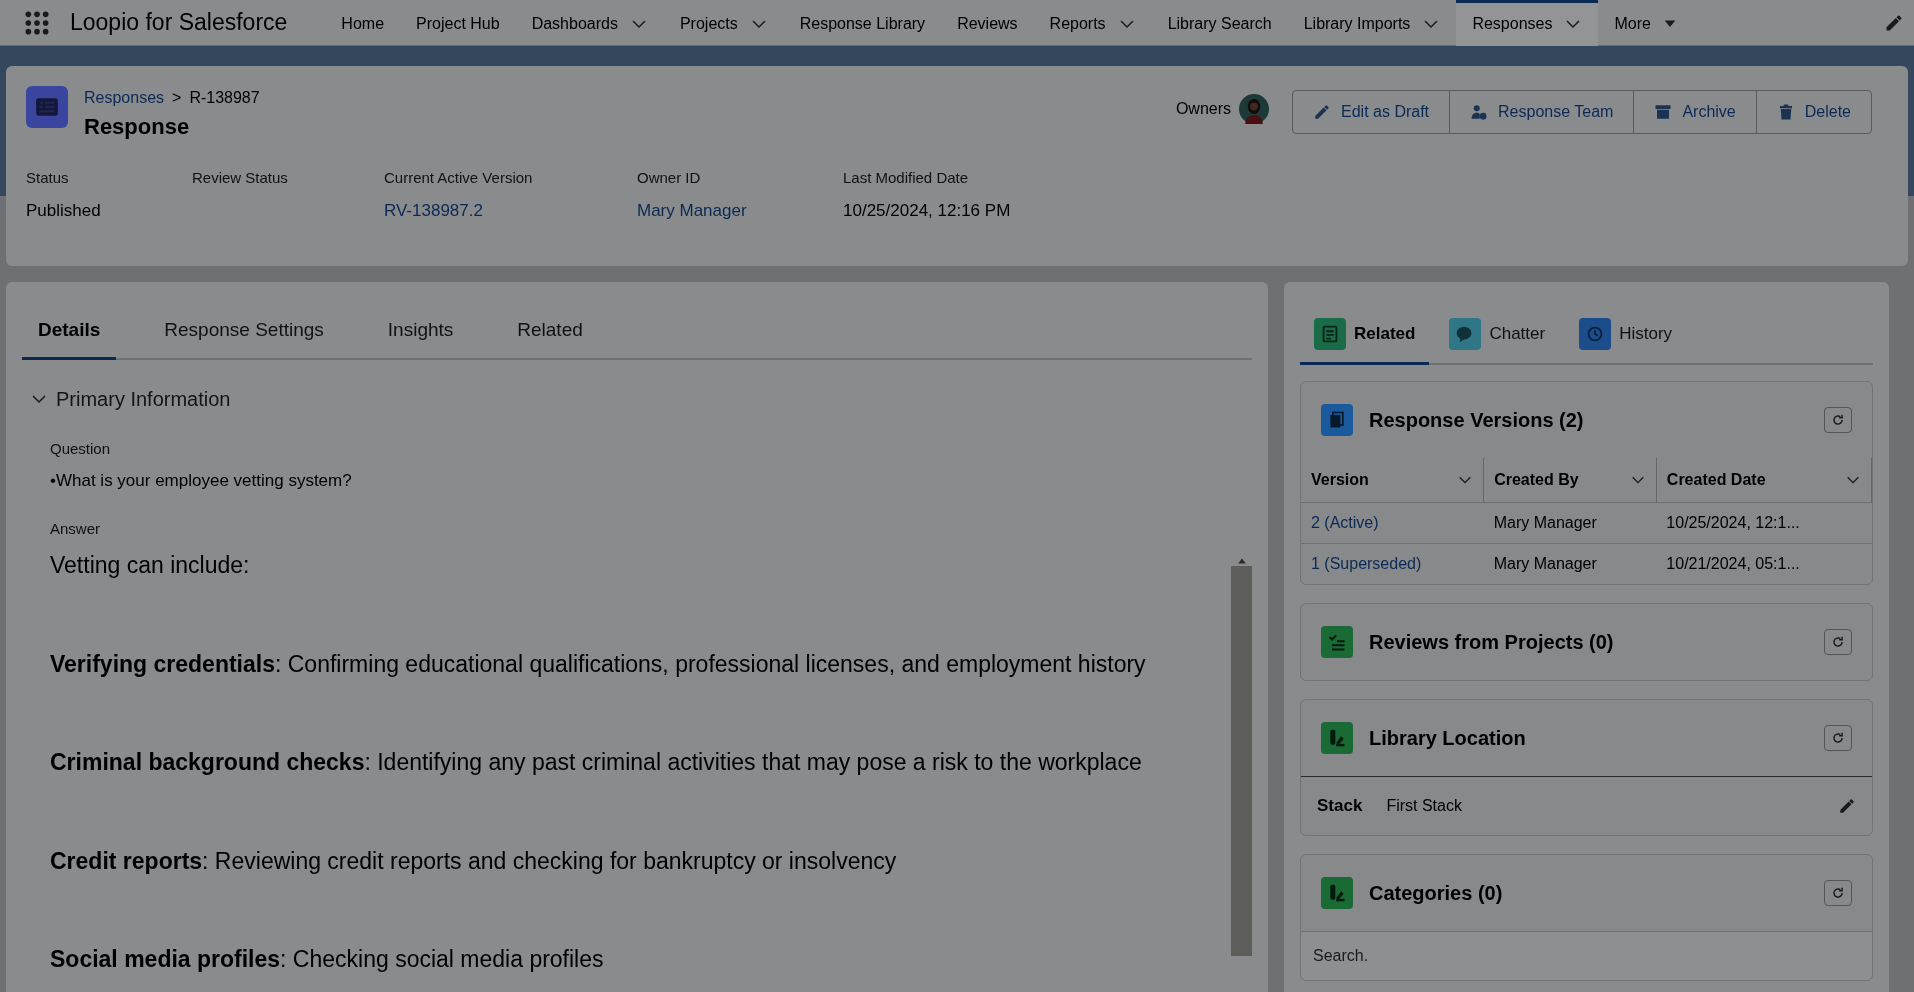 This screenshot has height=992, width=1914. Describe the element at coordinates (327, 959) in the screenshot. I see `answer-paragraph: Social media profiles: Checking social media profiles` at that location.